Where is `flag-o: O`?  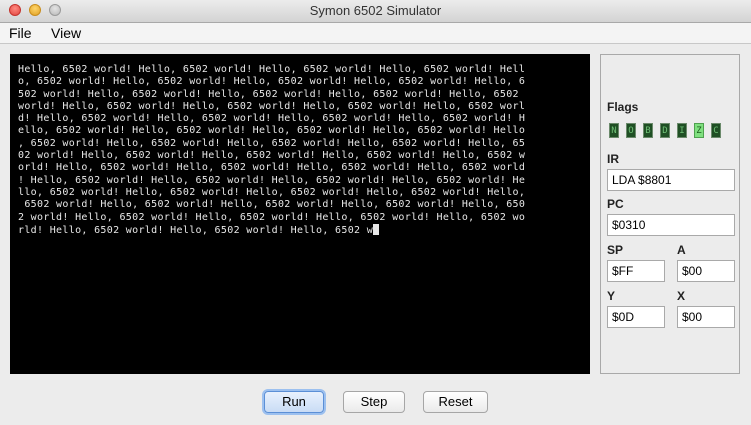
flag-o: O is located at coordinates (631, 130).